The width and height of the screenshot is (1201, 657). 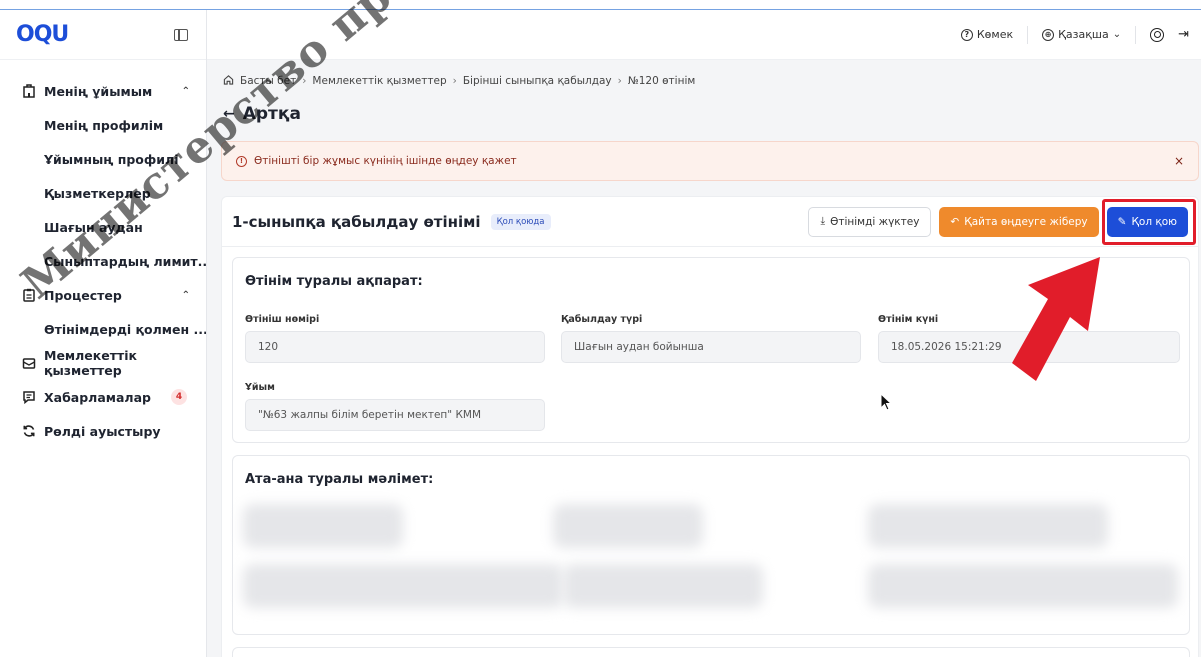 I want to click on help-button: ? Көмек, so click(x=987, y=34).